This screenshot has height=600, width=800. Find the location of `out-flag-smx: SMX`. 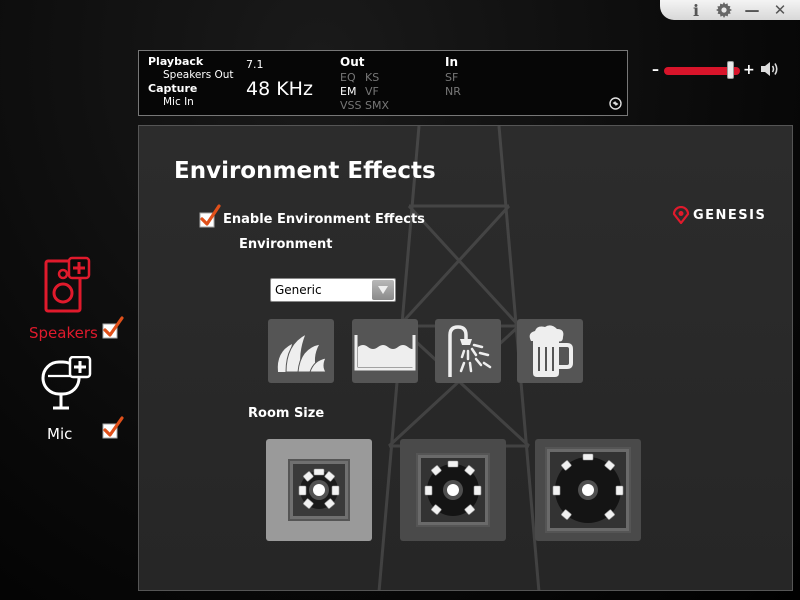

out-flag-smx: SMX is located at coordinates (377, 105).